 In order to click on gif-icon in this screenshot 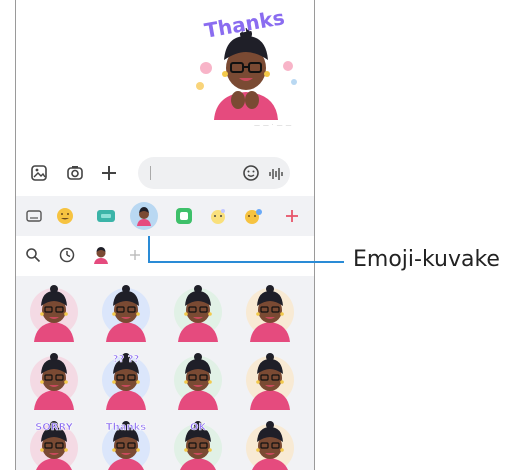, I will do `click(106, 216)`.